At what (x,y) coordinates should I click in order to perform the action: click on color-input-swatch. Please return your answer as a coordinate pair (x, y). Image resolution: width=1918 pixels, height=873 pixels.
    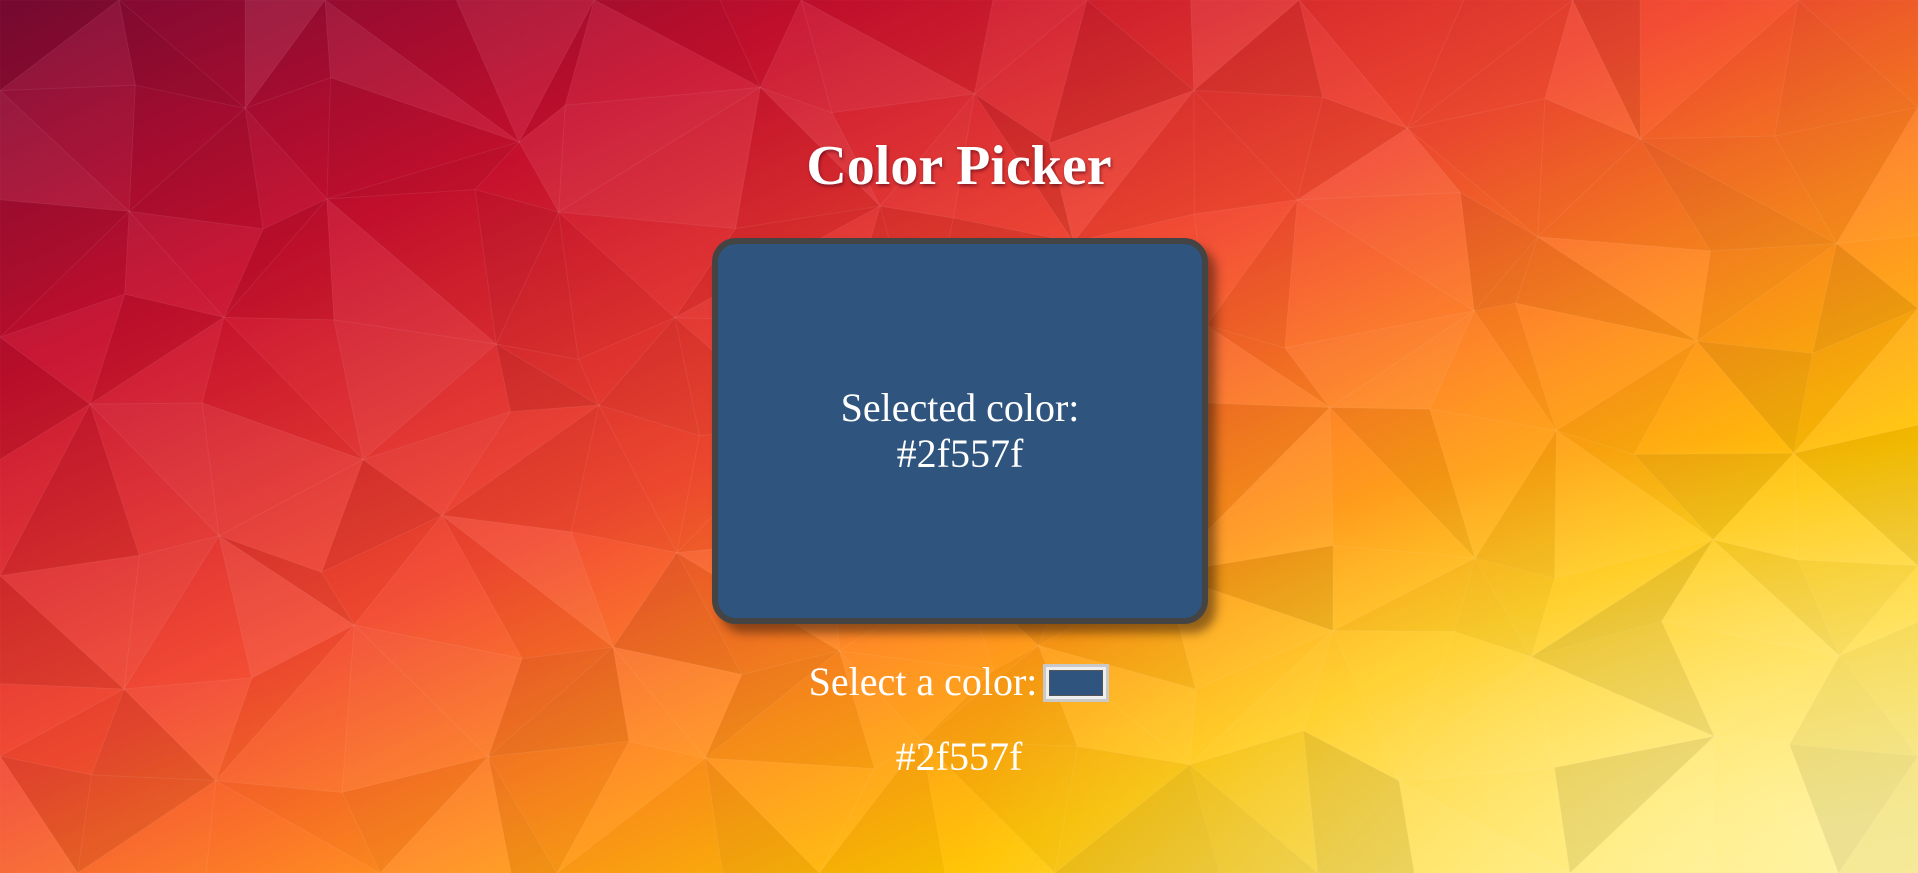
    Looking at the image, I should click on (1076, 683).